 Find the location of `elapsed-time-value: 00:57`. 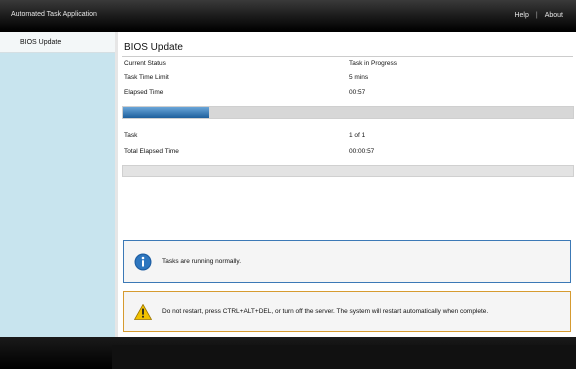

elapsed-time-value: 00:57 is located at coordinates (357, 92).